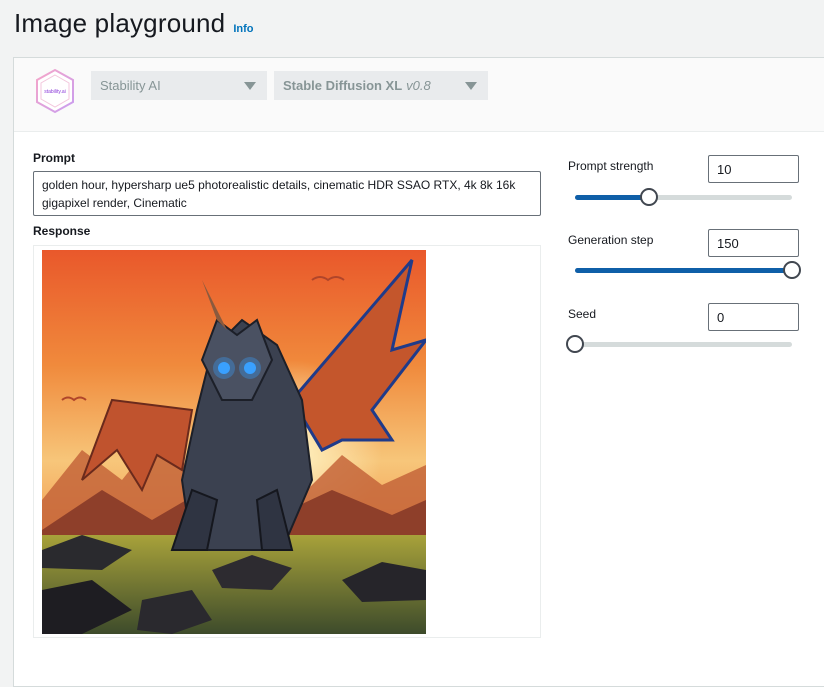  Describe the element at coordinates (753, 317) in the screenshot. I see `seed-input: 0` at that location.